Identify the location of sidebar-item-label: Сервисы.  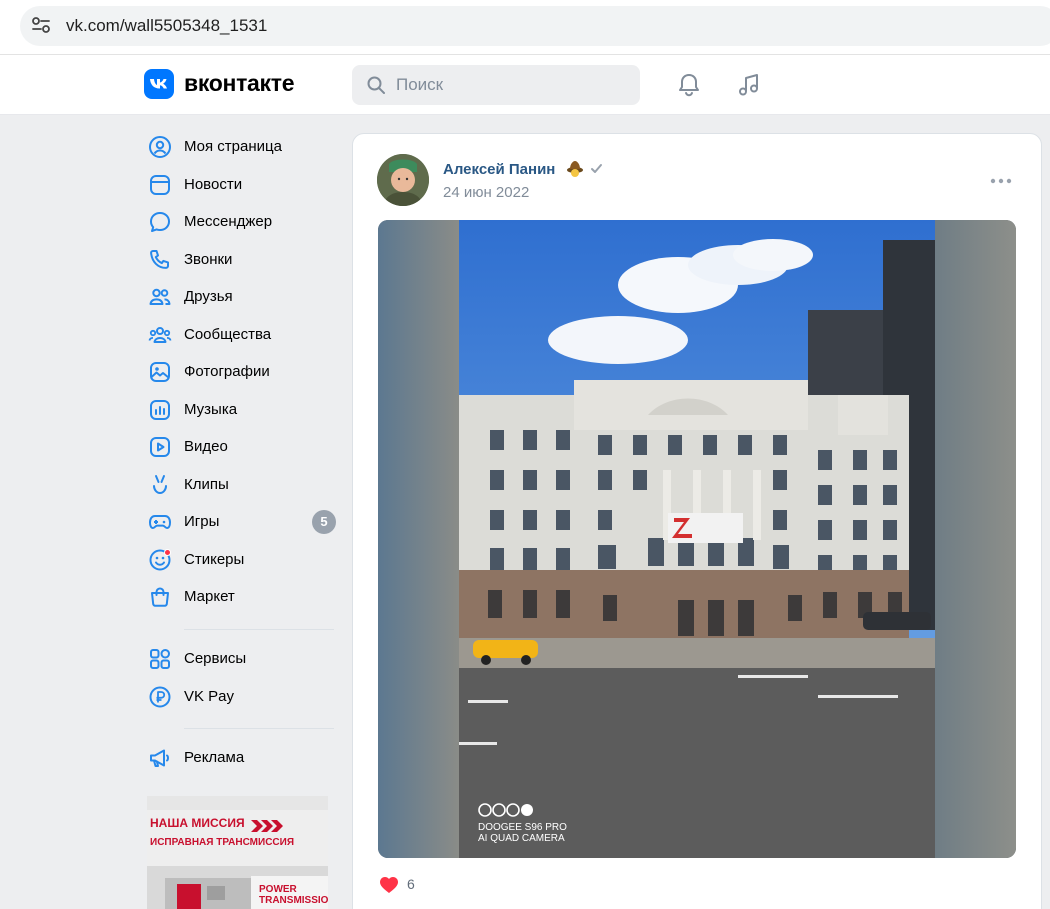
(215, 658).